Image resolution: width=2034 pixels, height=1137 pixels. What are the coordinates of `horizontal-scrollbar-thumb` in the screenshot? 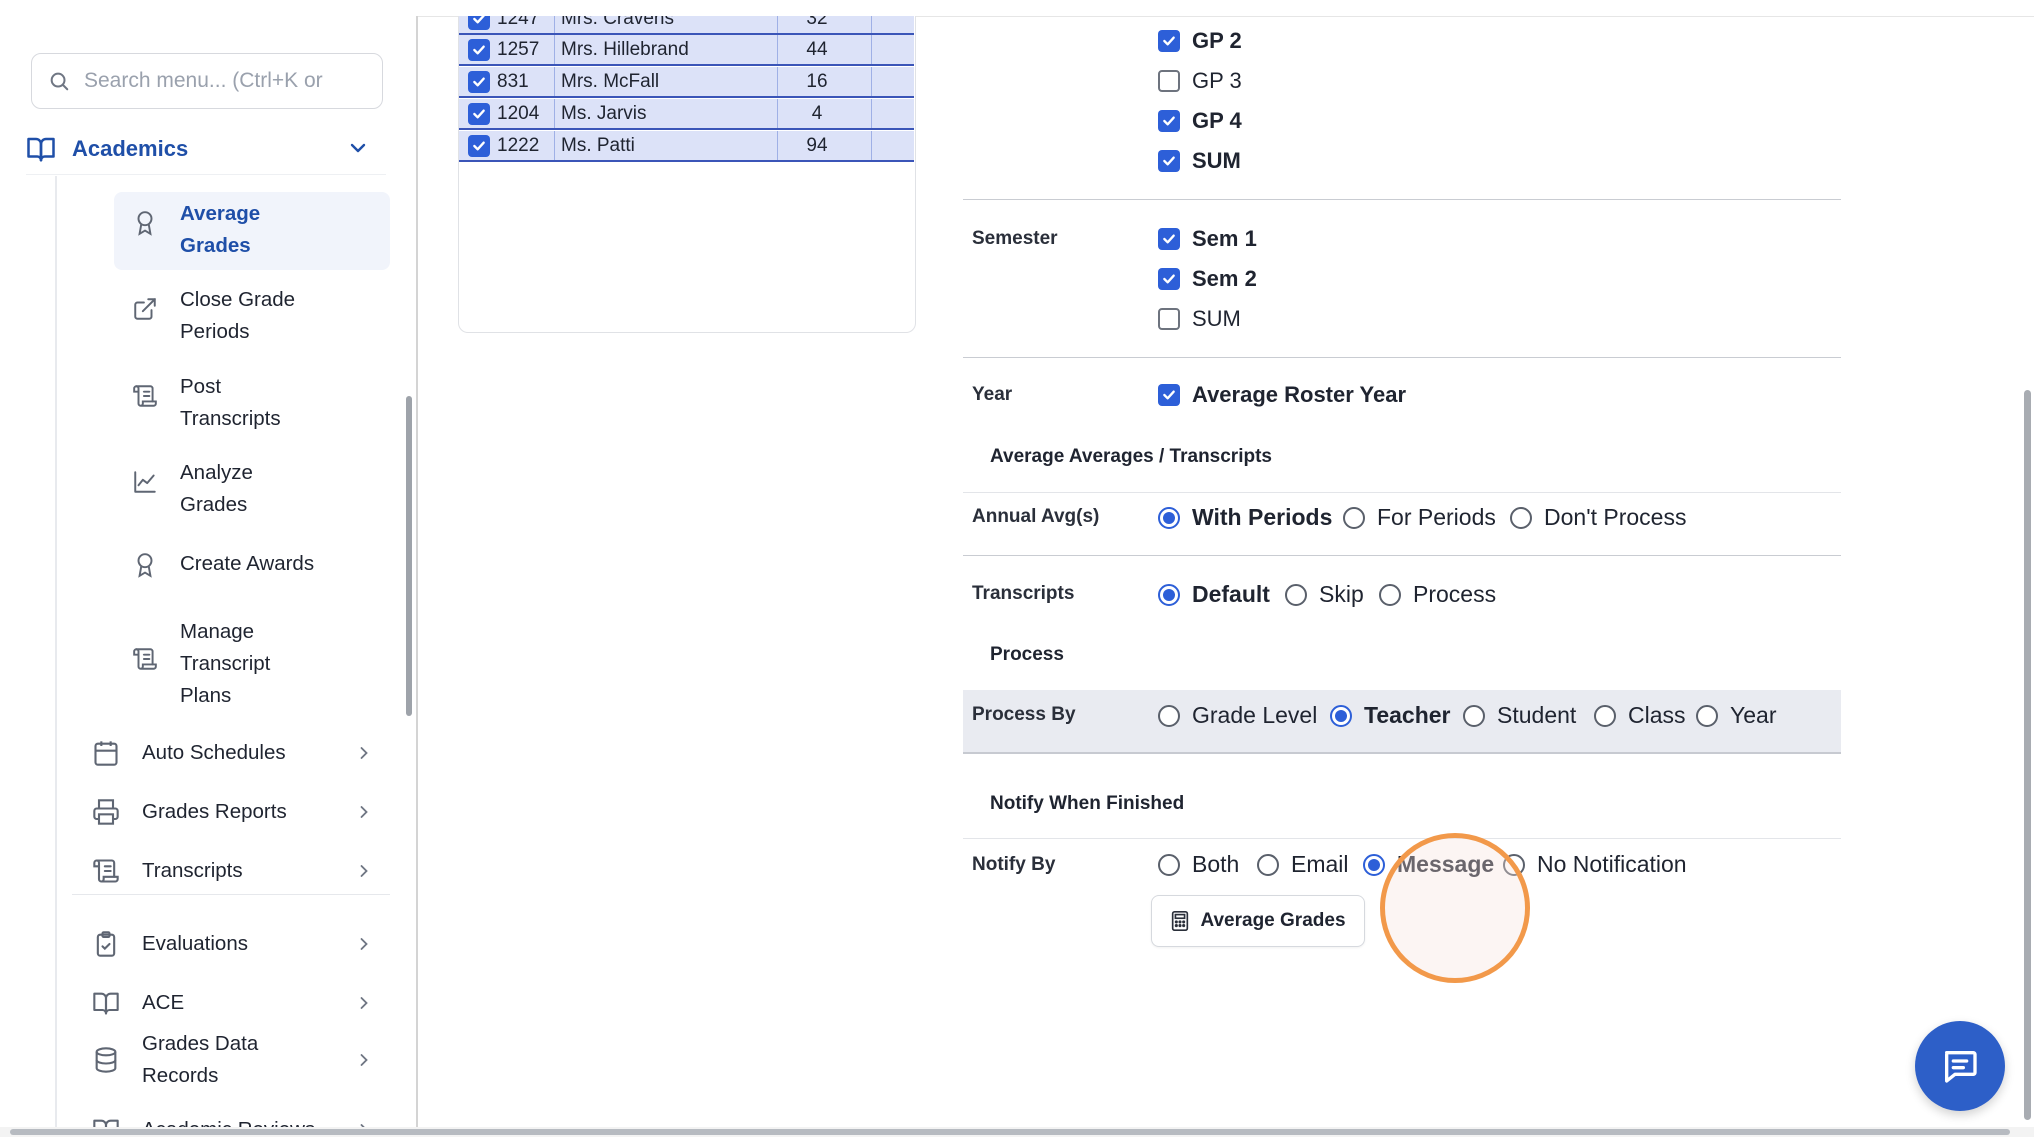 It's located at (1010, 1132).